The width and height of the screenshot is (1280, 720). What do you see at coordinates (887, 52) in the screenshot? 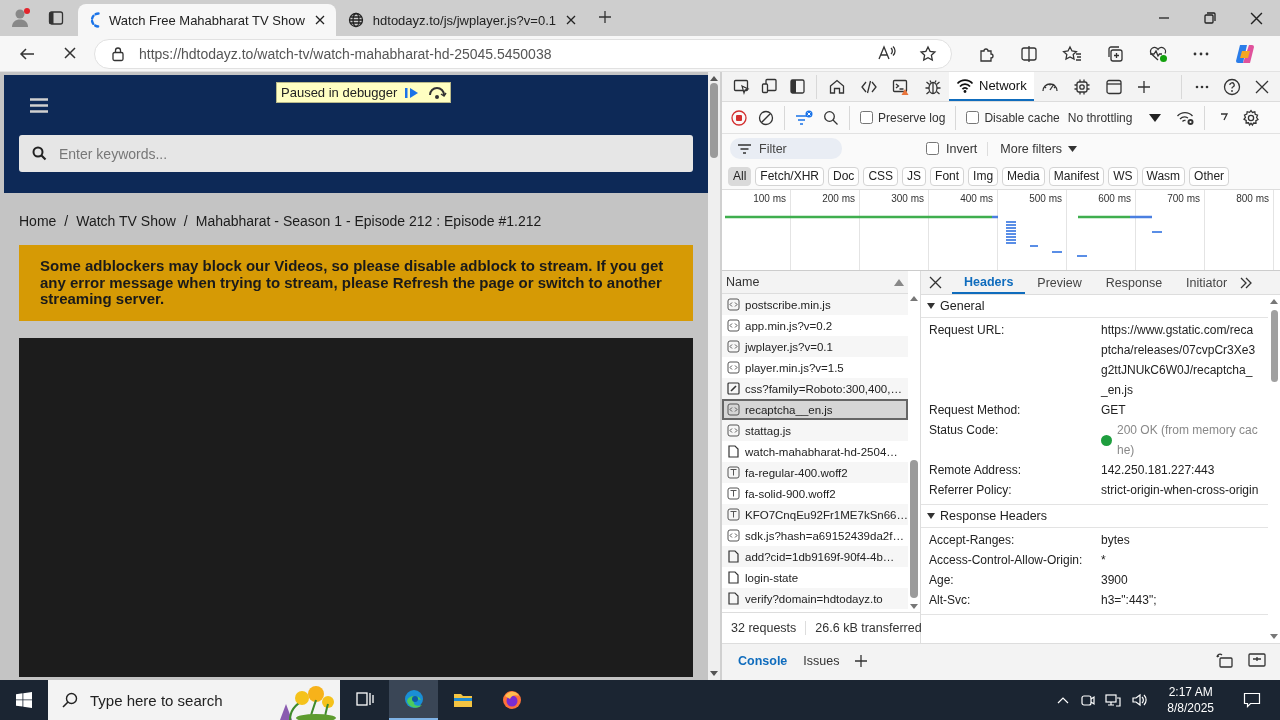
I see `read-aloud-icon` at bounding box center [887, 52].